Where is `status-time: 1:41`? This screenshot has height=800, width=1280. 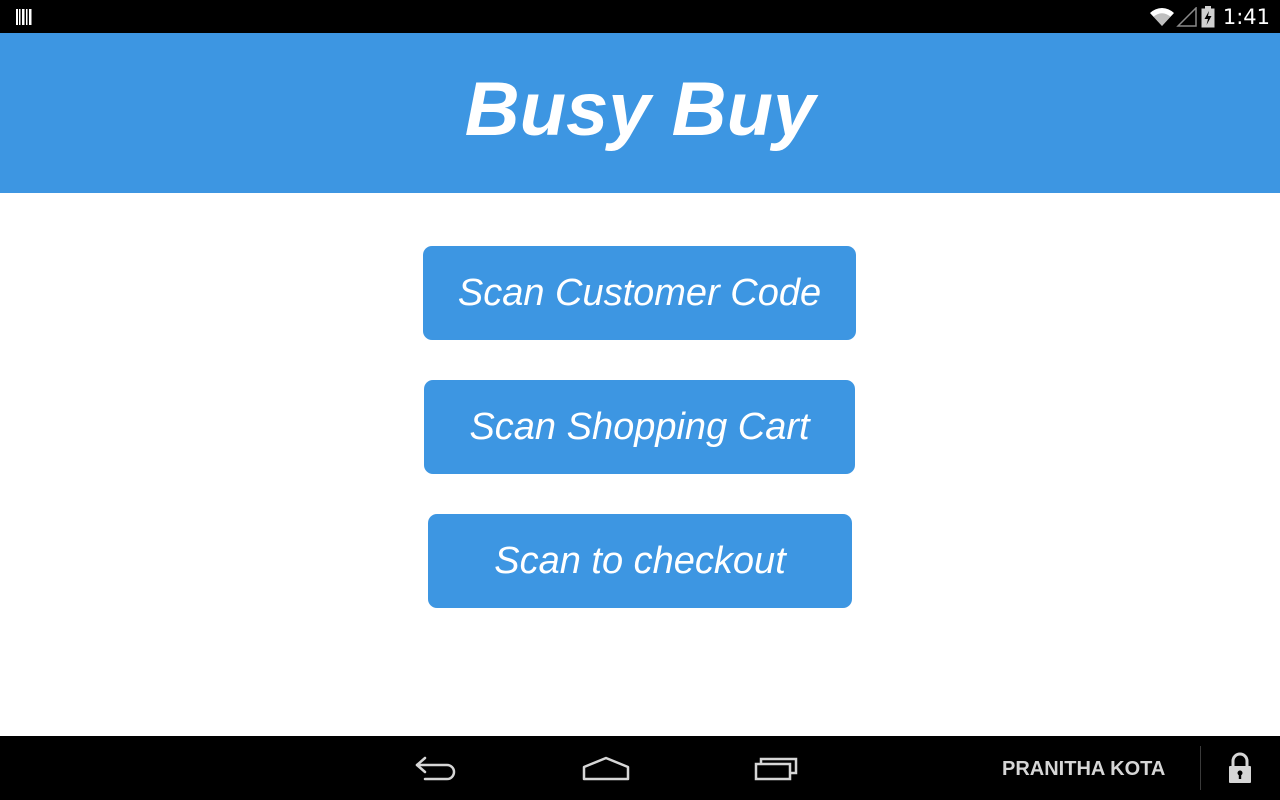
status-time: 1:41 is located at coordinates (1246, 16).